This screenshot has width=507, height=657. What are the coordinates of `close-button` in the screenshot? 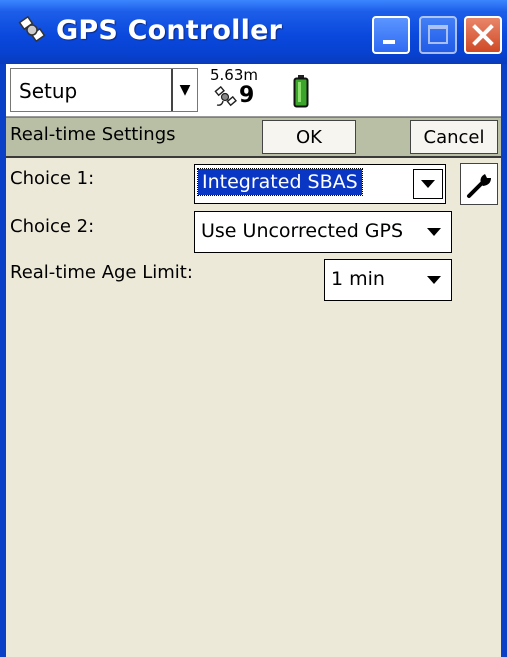 It's located at (483, 35).